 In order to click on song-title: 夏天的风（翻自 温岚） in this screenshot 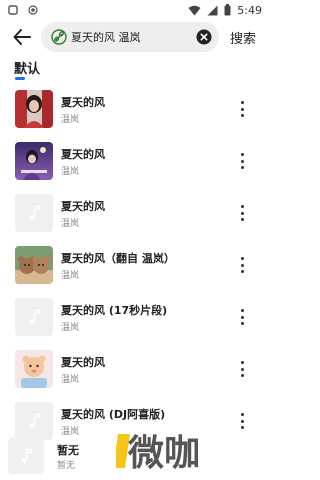, I will do `click(118, 258)`.